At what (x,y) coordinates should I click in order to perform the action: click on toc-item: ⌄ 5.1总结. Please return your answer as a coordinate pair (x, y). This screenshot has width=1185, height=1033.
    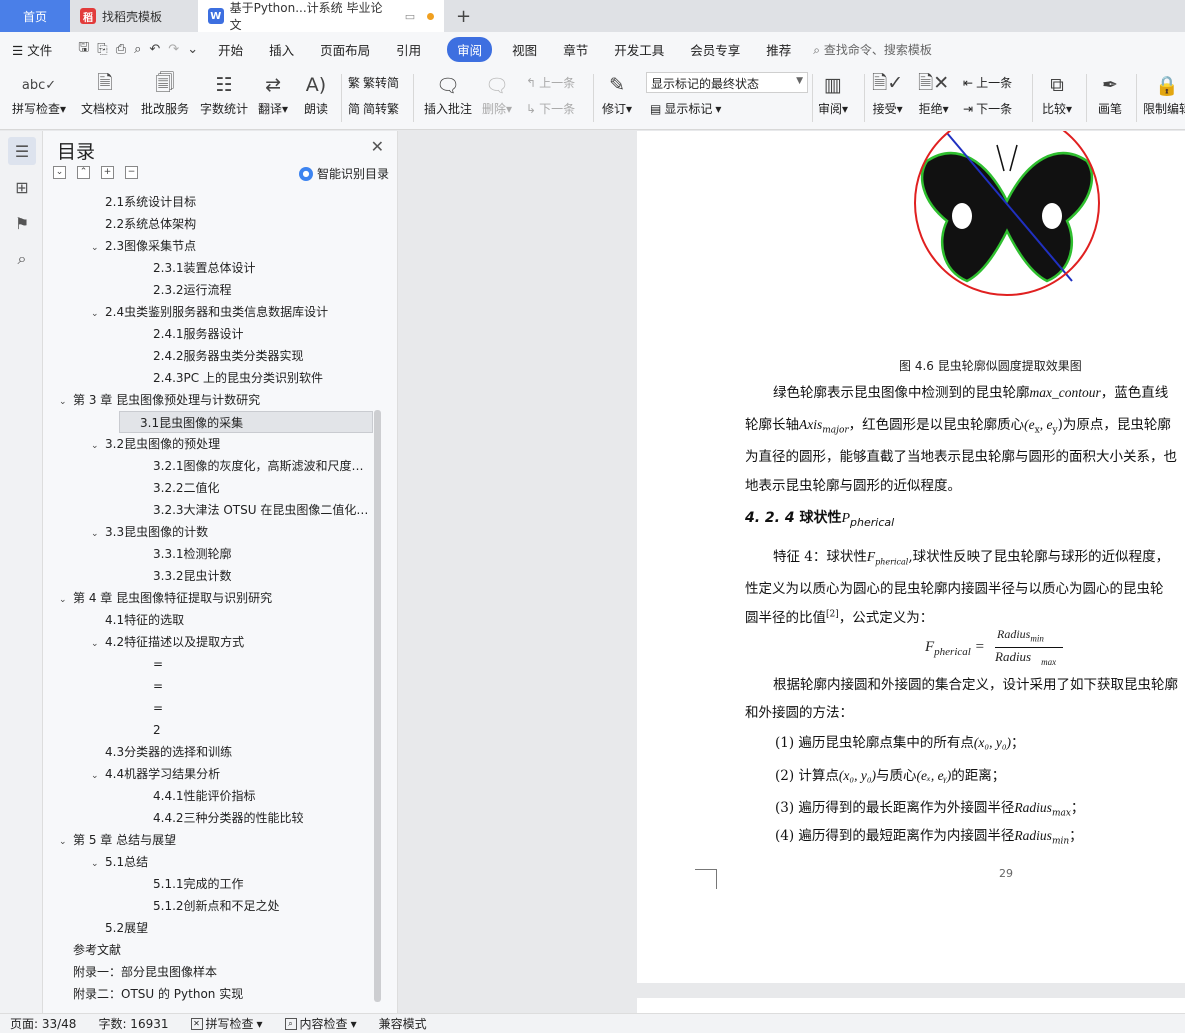
    Looking at the image, I should click on (232, 862).